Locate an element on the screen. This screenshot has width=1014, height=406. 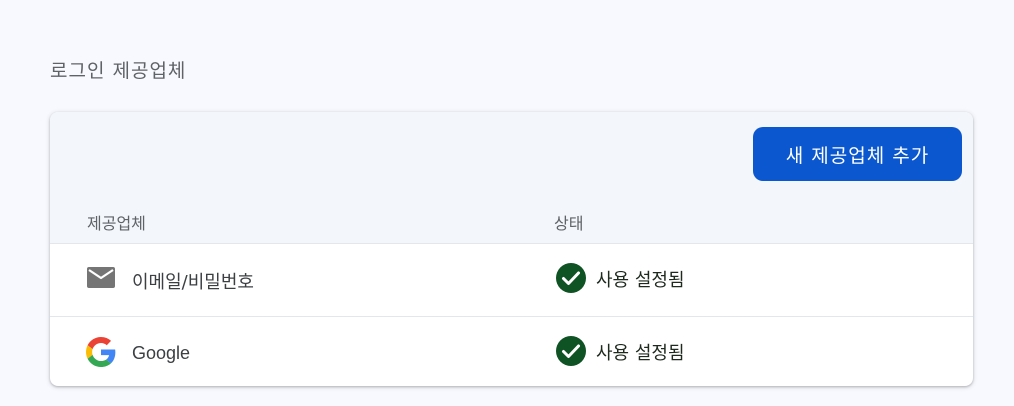
add-provider-button: 새 제공업체 추가 is located at coordinates (857, 154).